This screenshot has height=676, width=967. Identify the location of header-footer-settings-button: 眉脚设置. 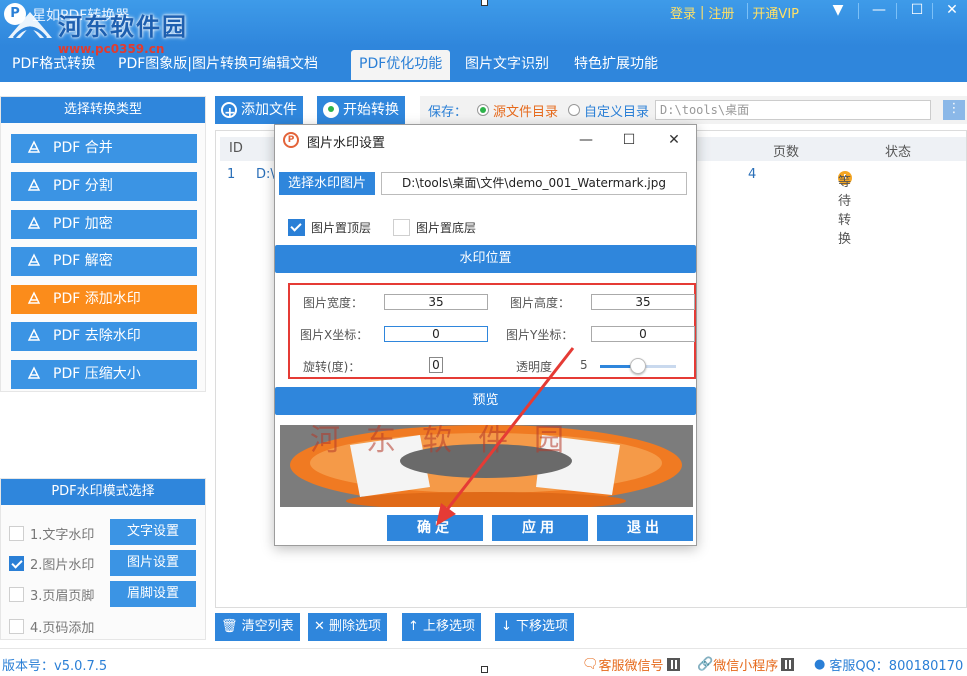
(153, 594).